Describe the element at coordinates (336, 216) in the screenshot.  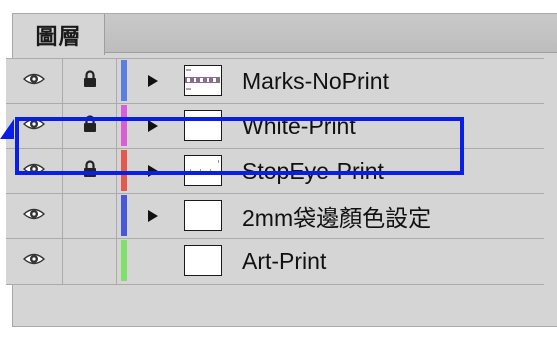
I see `layer-name: 2mm袋邊顏色設定` at that location.